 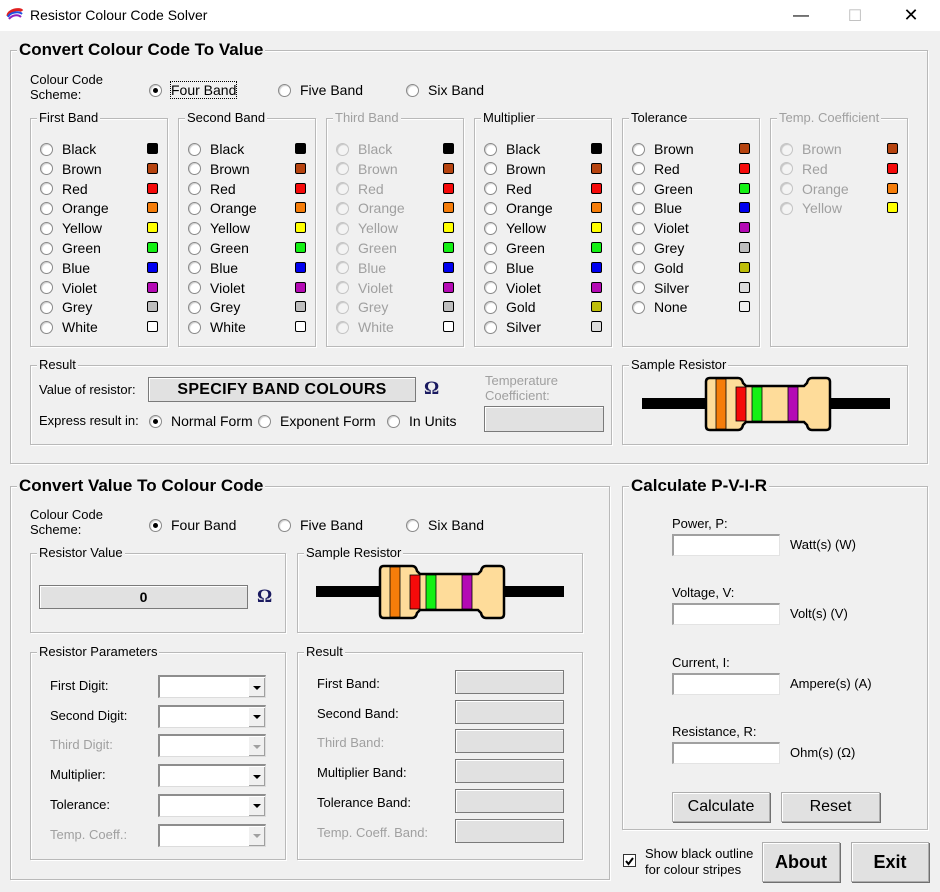 What do you see at coordinates (890, 862) in the screenshot?
I see `exit-button: Exit` at bounding box center [890, 862].